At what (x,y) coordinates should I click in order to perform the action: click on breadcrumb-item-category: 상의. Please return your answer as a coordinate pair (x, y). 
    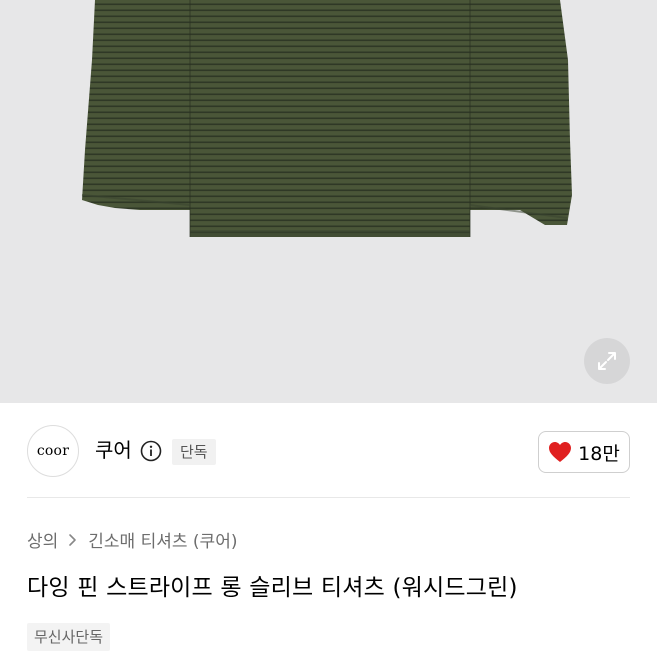
    Looking at the image, I should click on (42, 539).